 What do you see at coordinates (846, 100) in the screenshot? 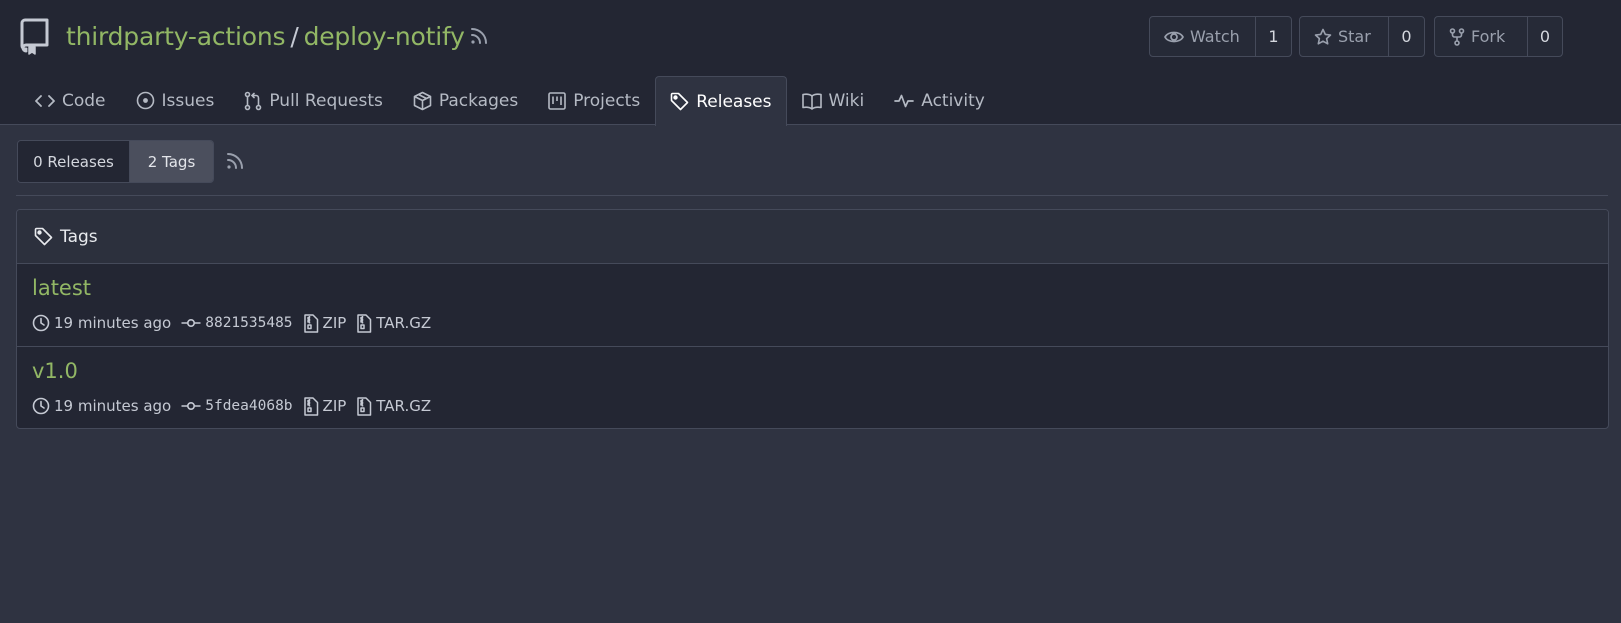
I see `tab-wiki-label: Wiki` at bounding box center [846, 100].